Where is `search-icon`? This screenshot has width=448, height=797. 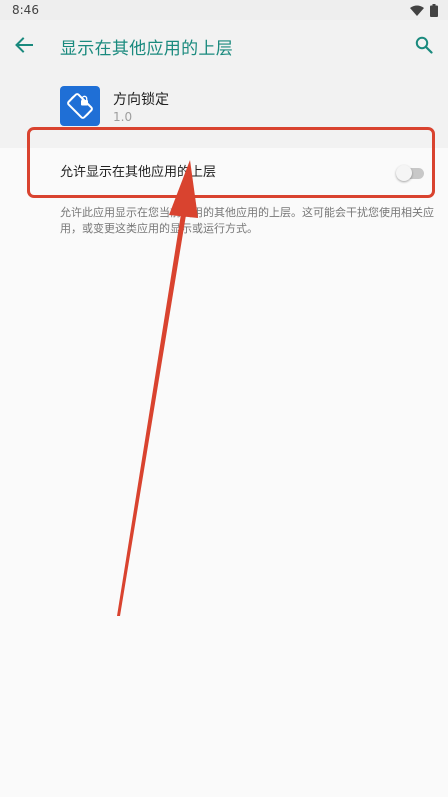 search-icon is located at coordinates (424, 45).